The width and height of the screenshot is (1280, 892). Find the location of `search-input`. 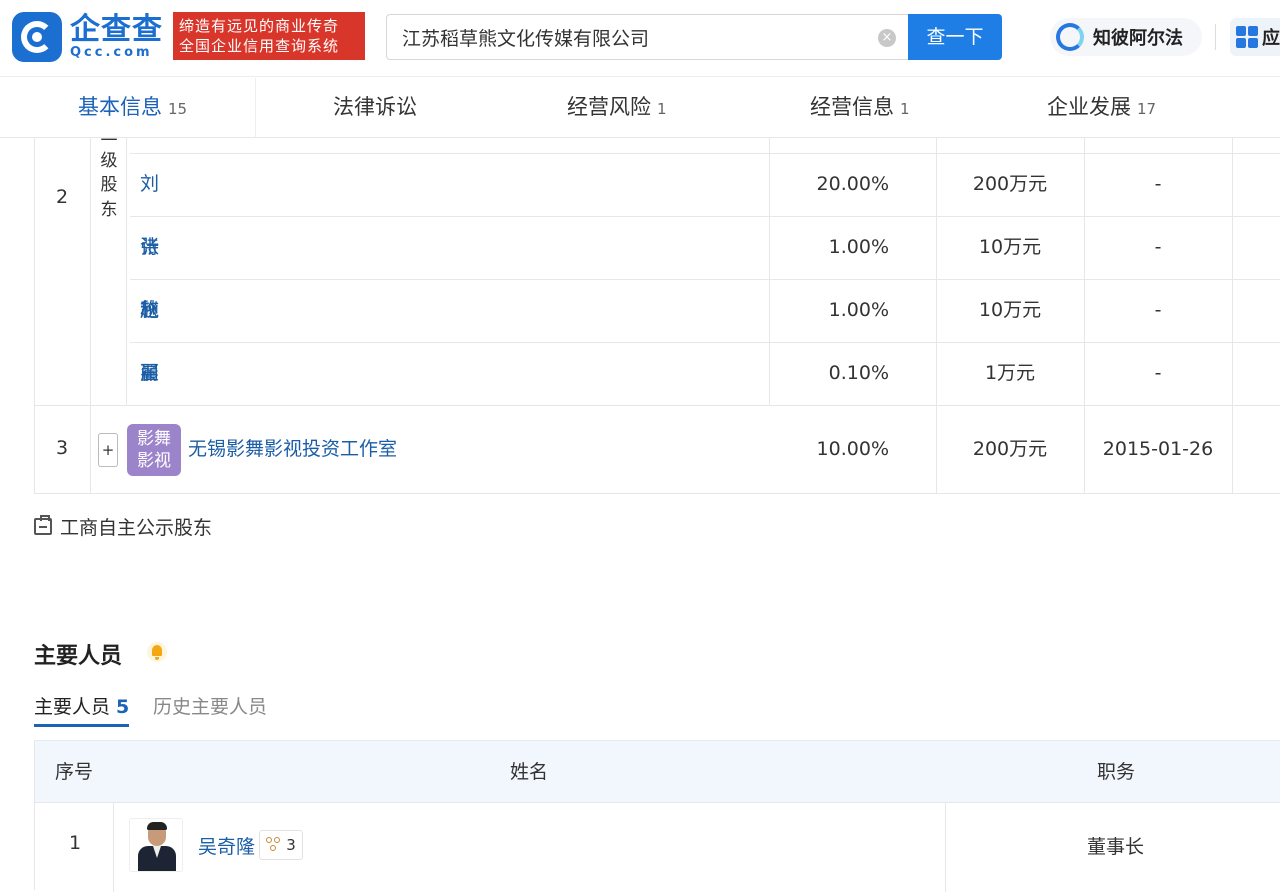

search-input is located at coordinates (622, 37).